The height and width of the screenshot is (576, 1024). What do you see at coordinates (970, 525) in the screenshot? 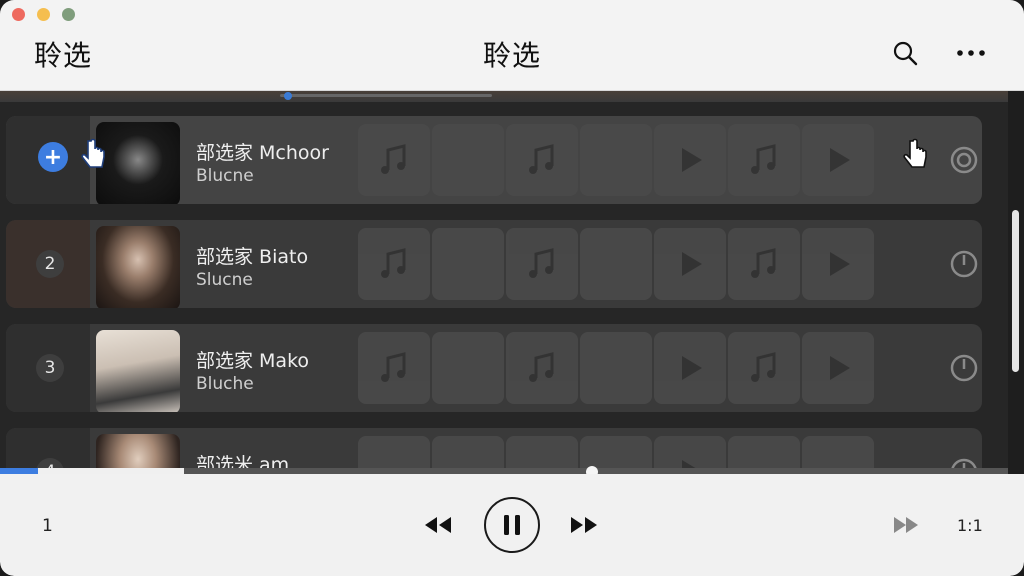
I see `aspect-ratio-label: 1꞉1` at bounding box center [970, 525].